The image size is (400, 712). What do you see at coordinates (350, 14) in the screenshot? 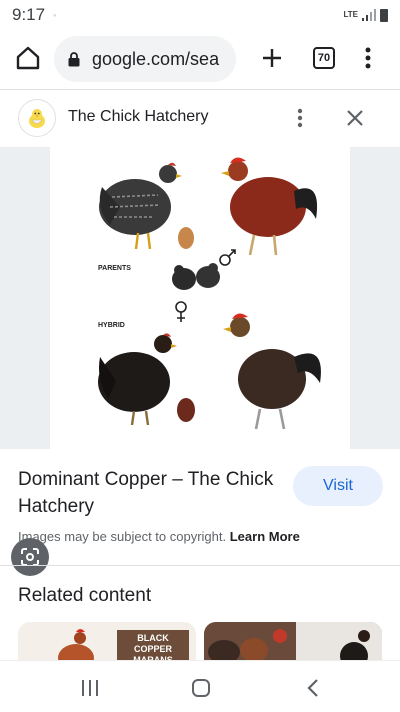
I see `network-type-label: LTE` at bounding box center [350, 14].